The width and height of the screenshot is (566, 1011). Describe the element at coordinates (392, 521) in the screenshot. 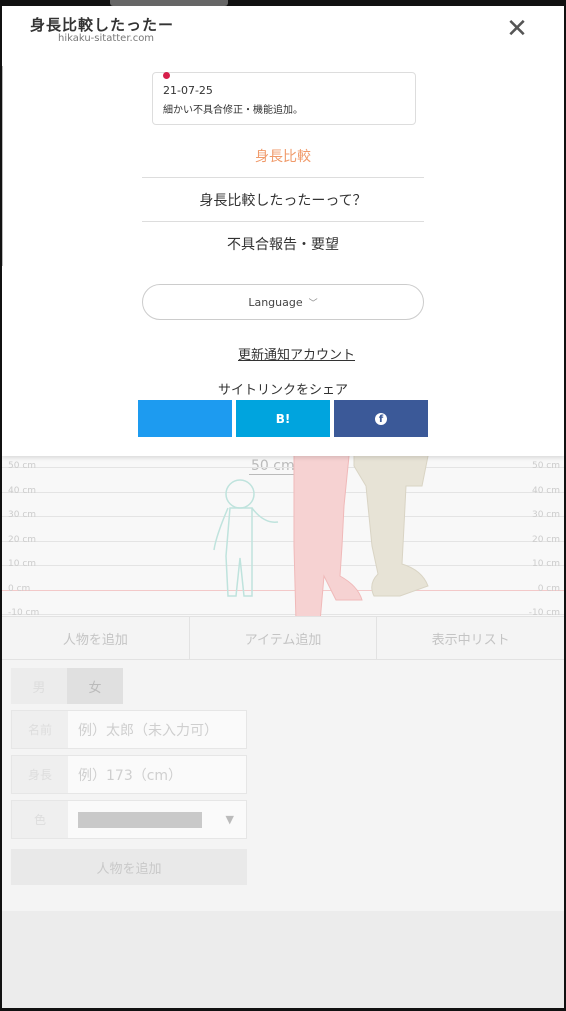

I see `beige-figure` at that location.